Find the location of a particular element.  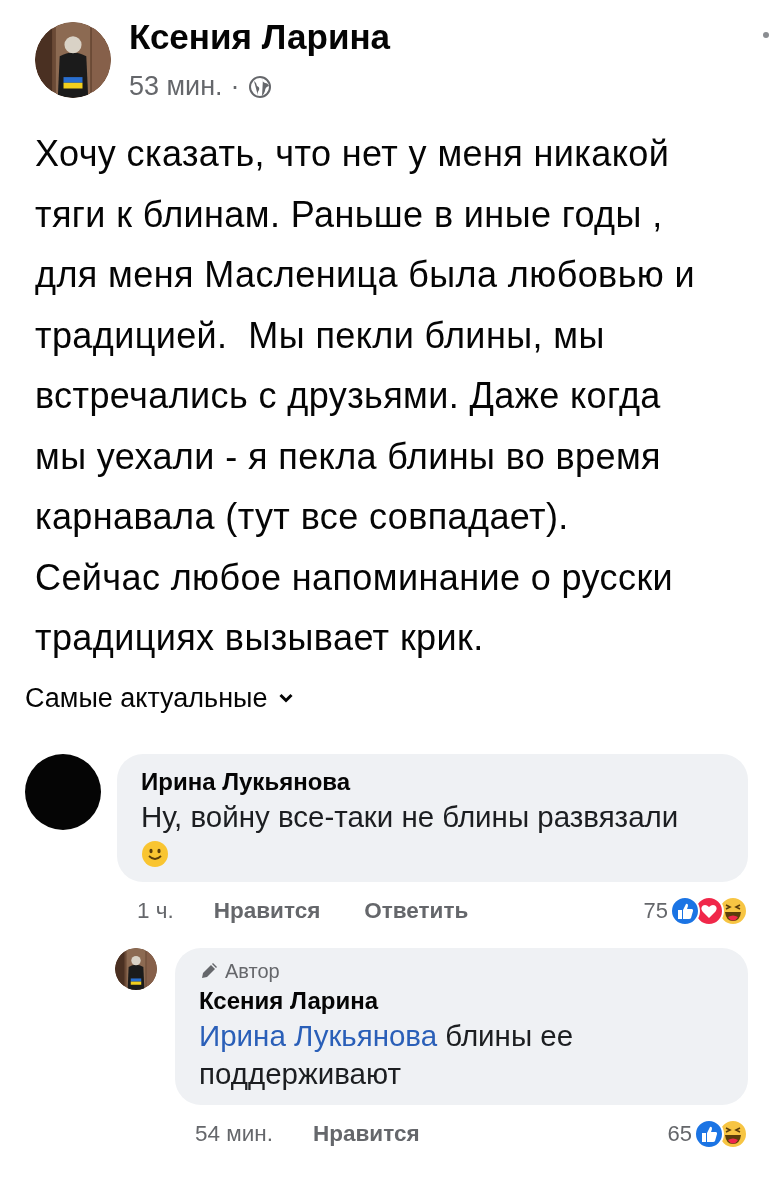

pen-icon is located at coordinates (209, 971).